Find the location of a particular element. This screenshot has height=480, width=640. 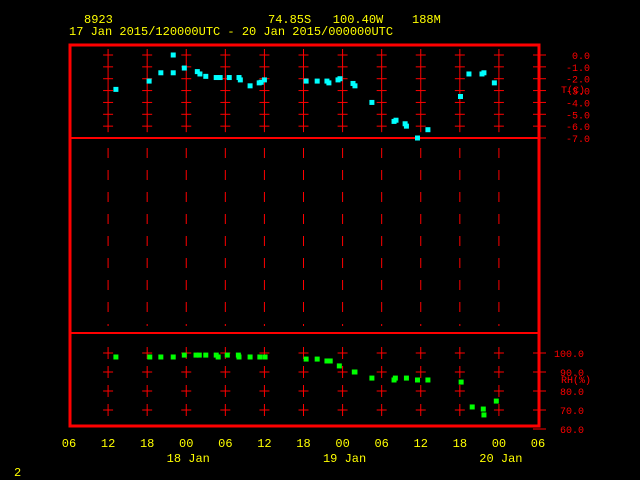

temperature-tick-label: -4.0 is located at coordinates (578, 104).